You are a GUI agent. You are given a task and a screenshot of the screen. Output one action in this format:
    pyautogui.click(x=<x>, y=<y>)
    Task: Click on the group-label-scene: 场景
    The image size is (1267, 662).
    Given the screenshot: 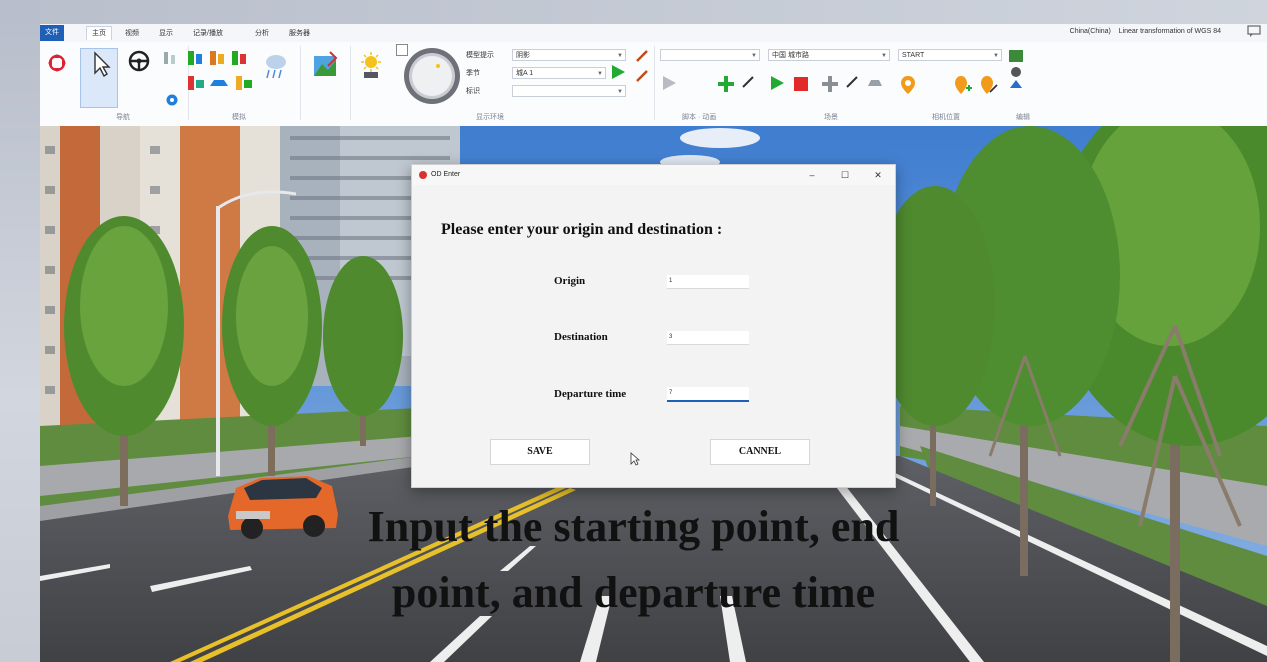 What is the action you would take?
    pyautogui.click(x=831, y=117)
    